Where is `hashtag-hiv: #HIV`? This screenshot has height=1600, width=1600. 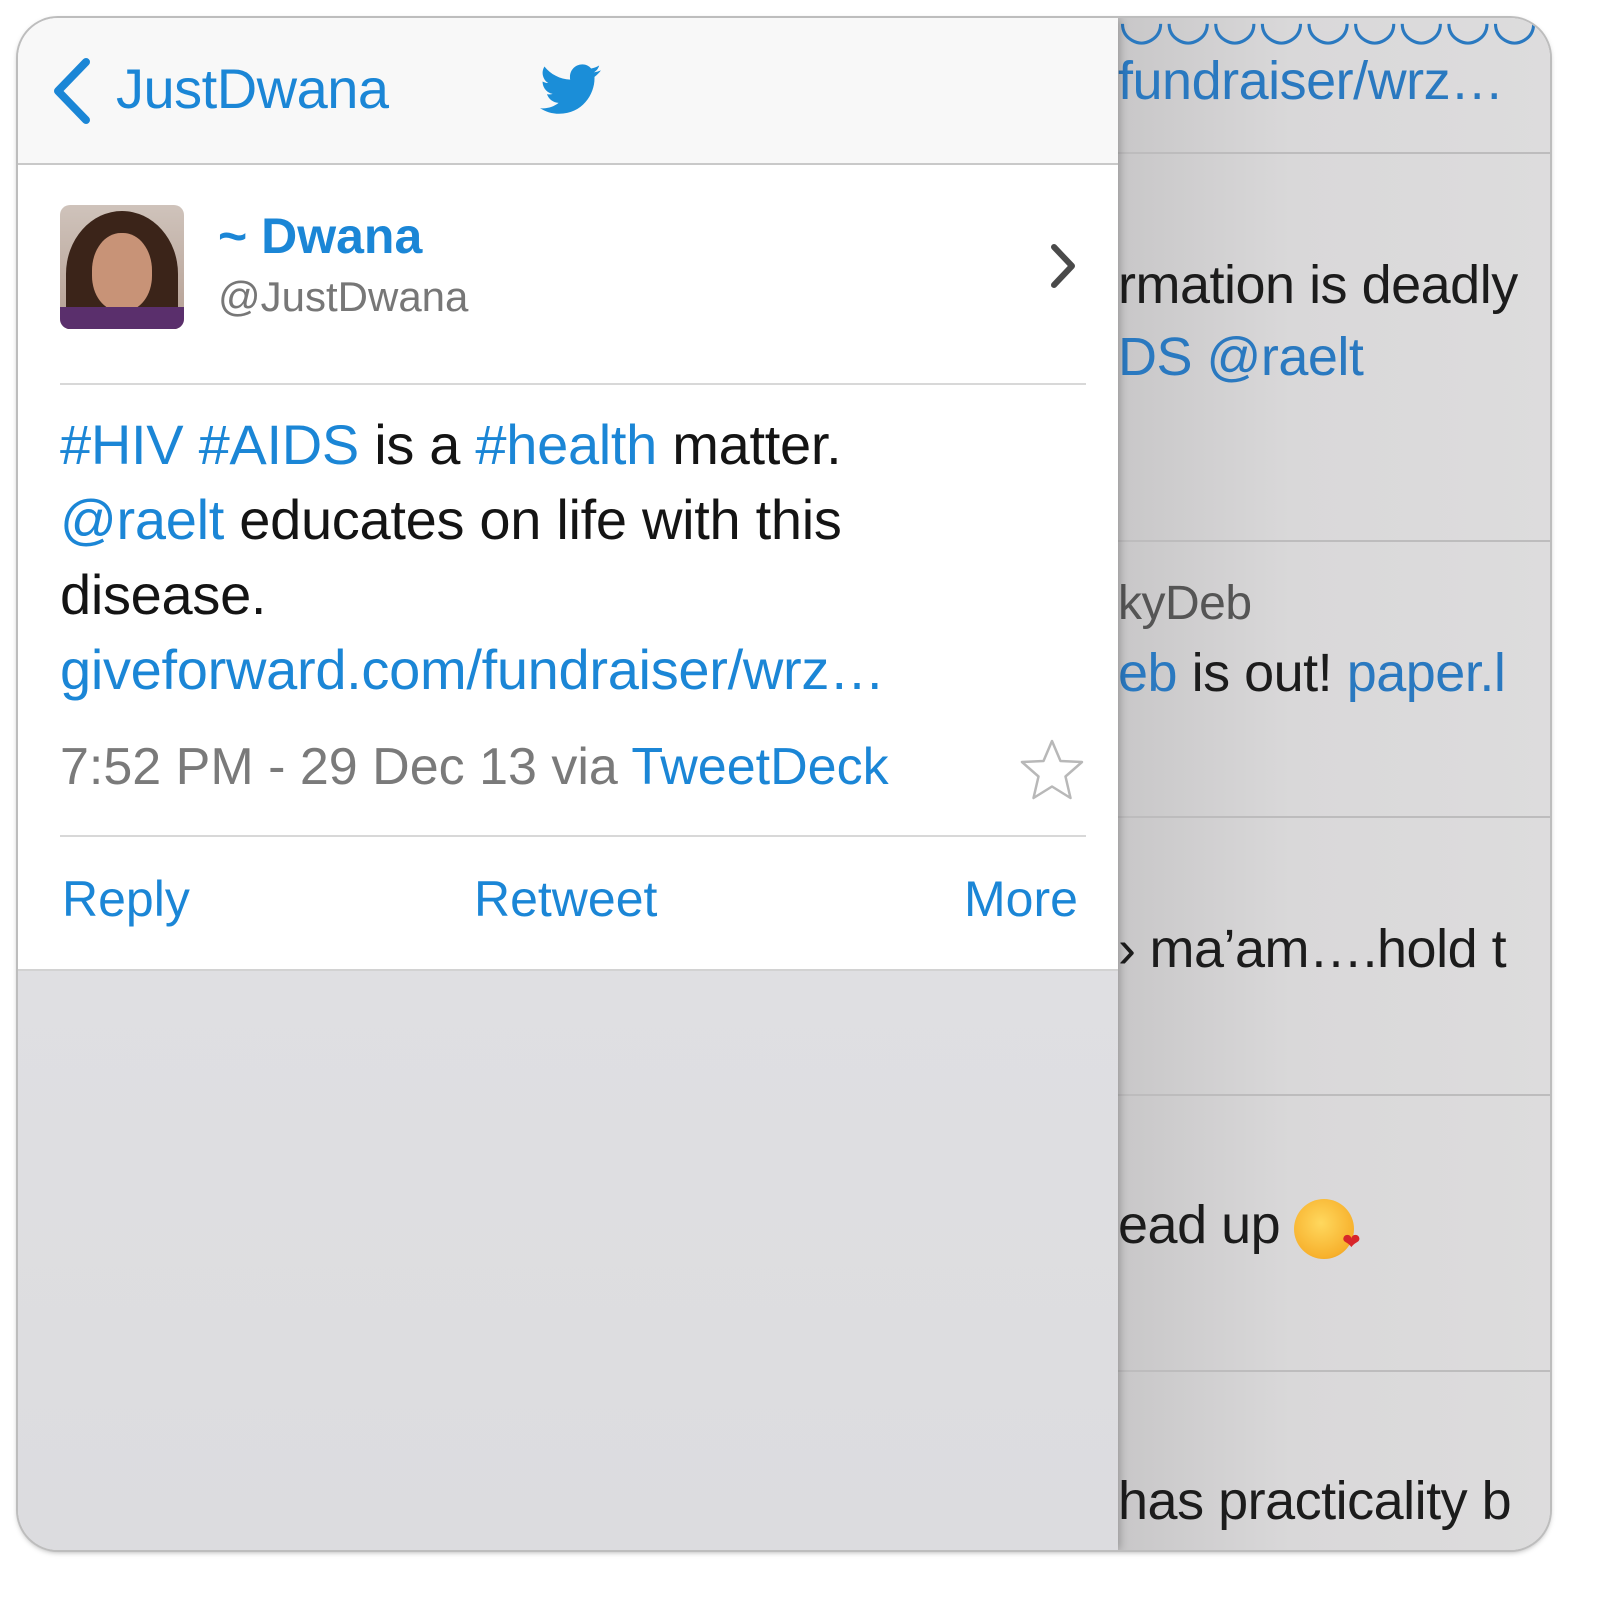
hashtag-hiv: #HIV is located at coordinates (122, 444).